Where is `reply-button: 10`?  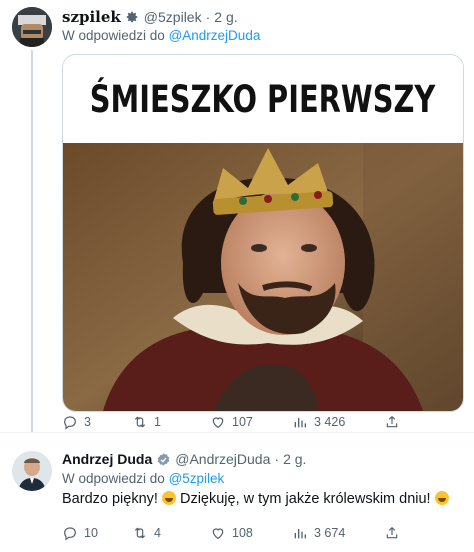
reply-button: 10 is located at coordinates (97, 533).